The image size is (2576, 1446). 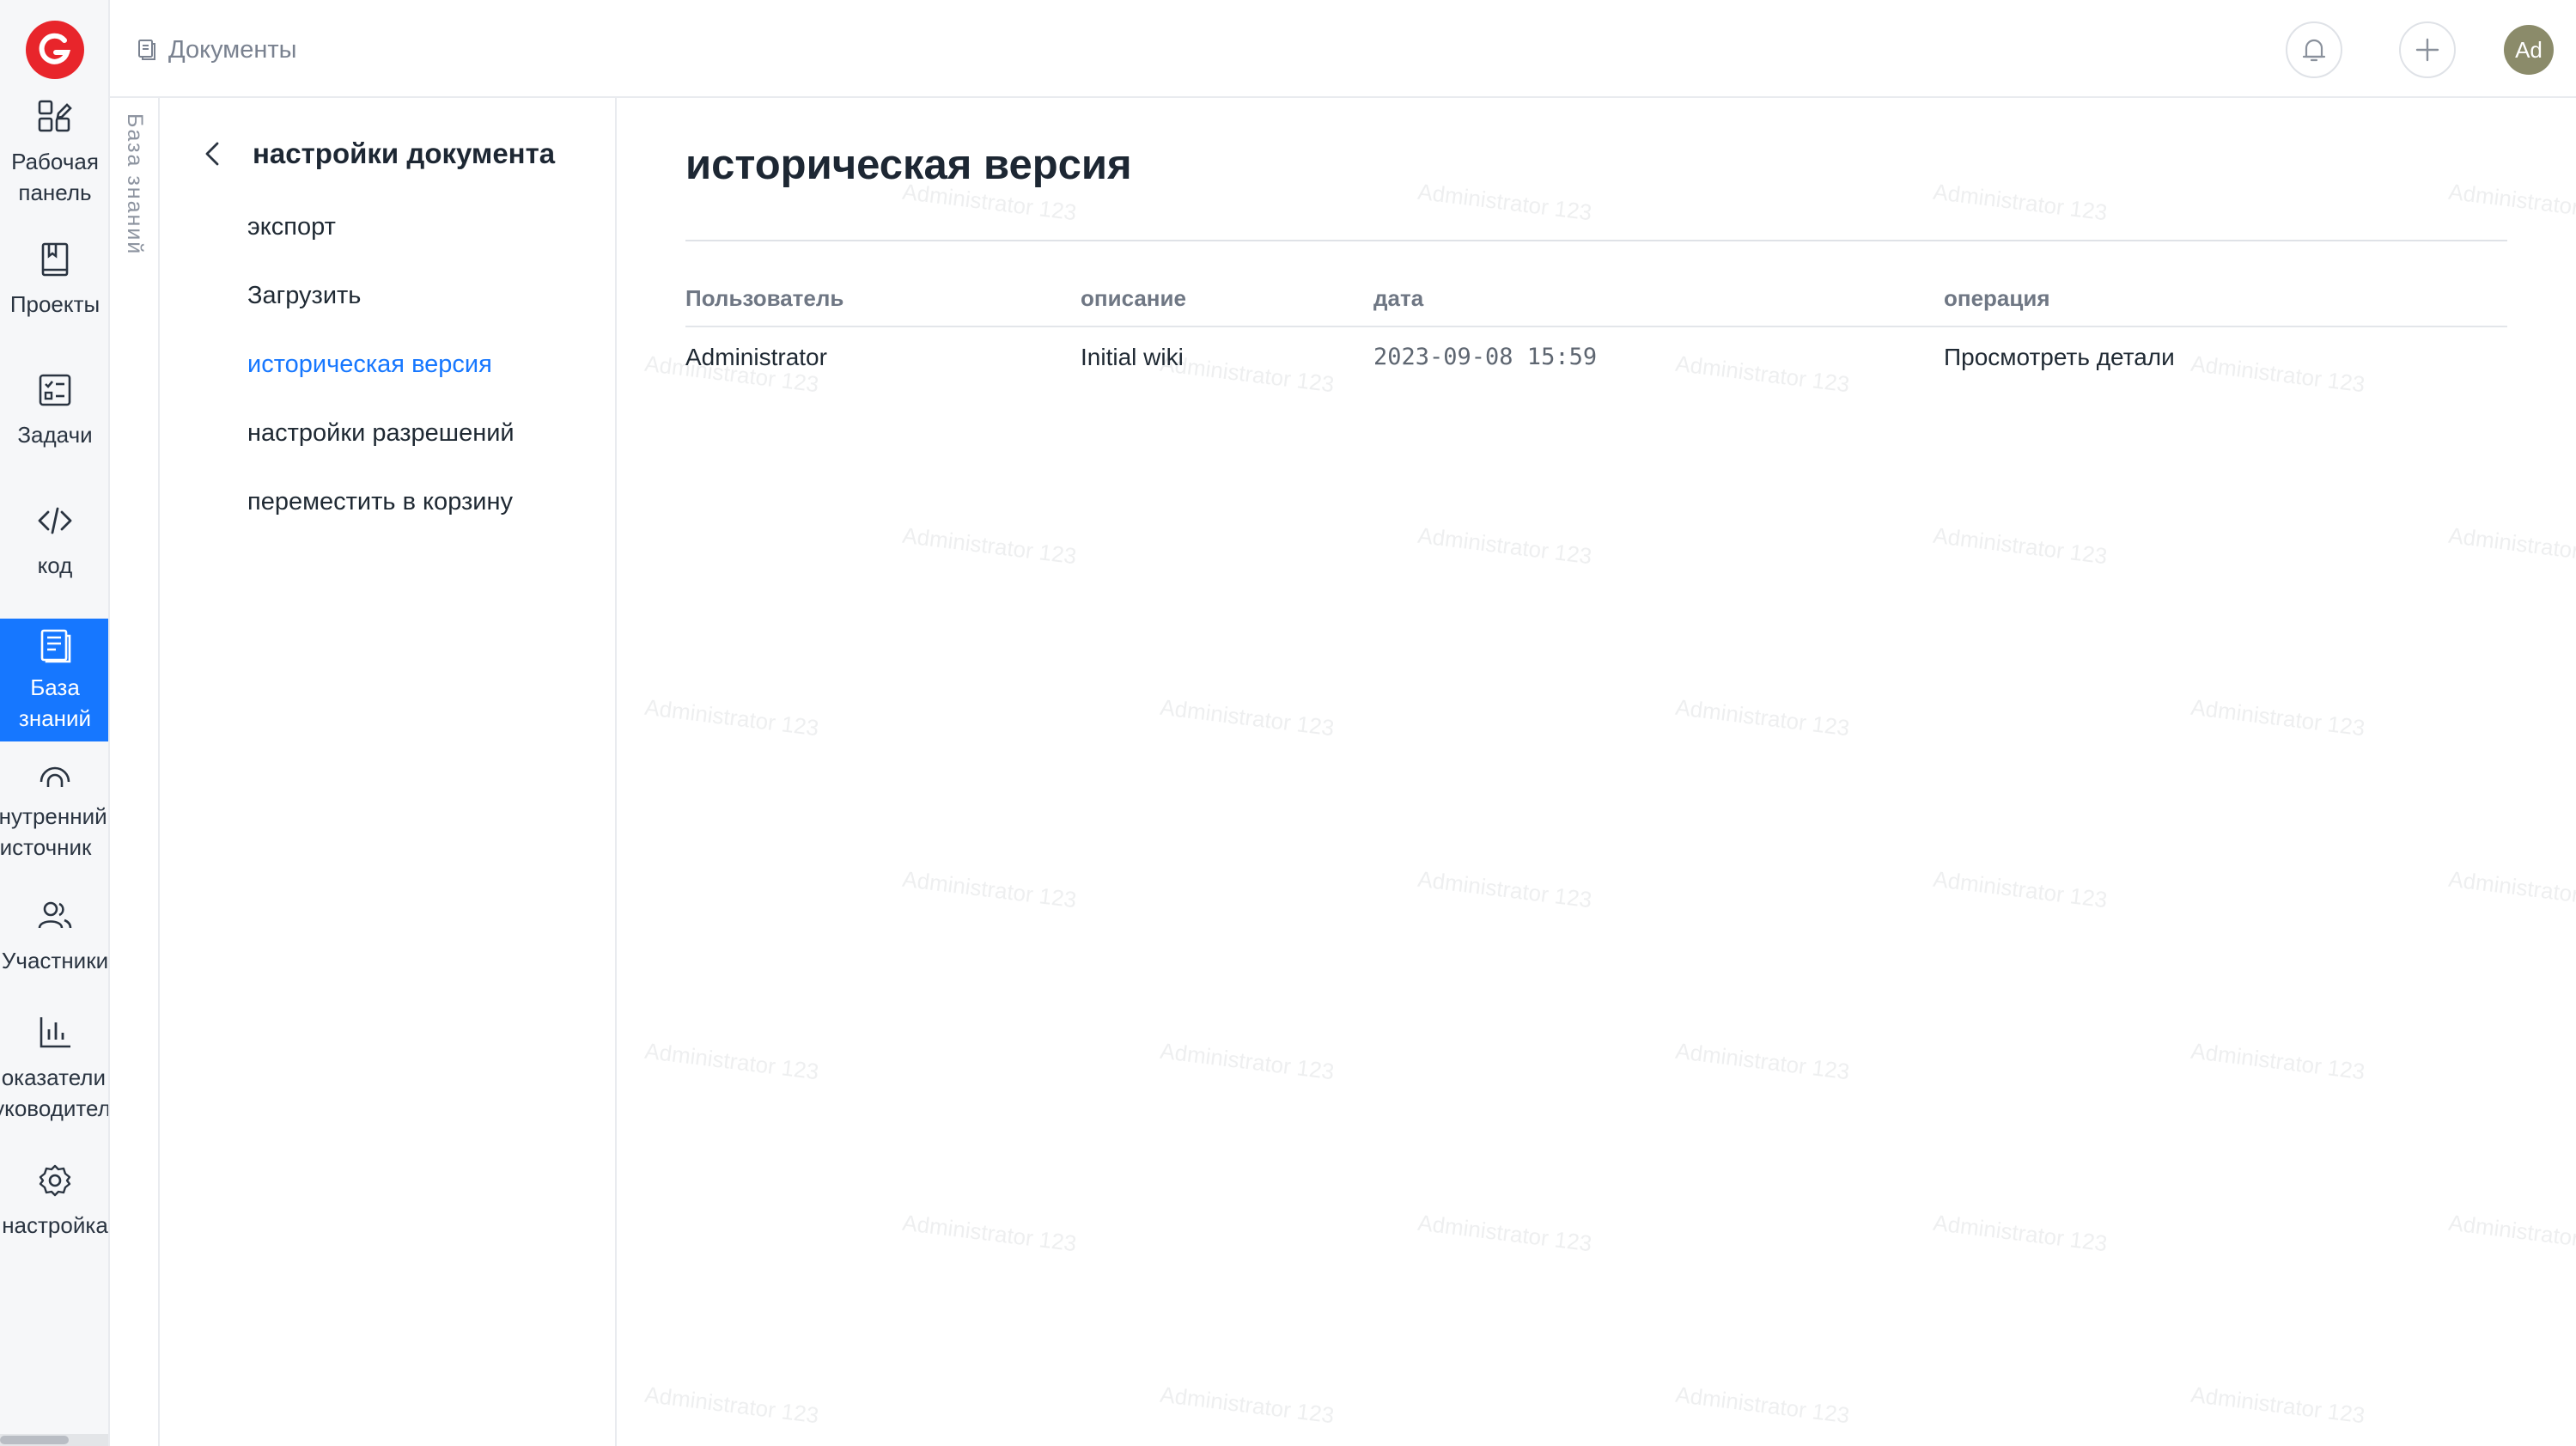 I want to click on nav-label: настройка, so click(x=55, y=1225).